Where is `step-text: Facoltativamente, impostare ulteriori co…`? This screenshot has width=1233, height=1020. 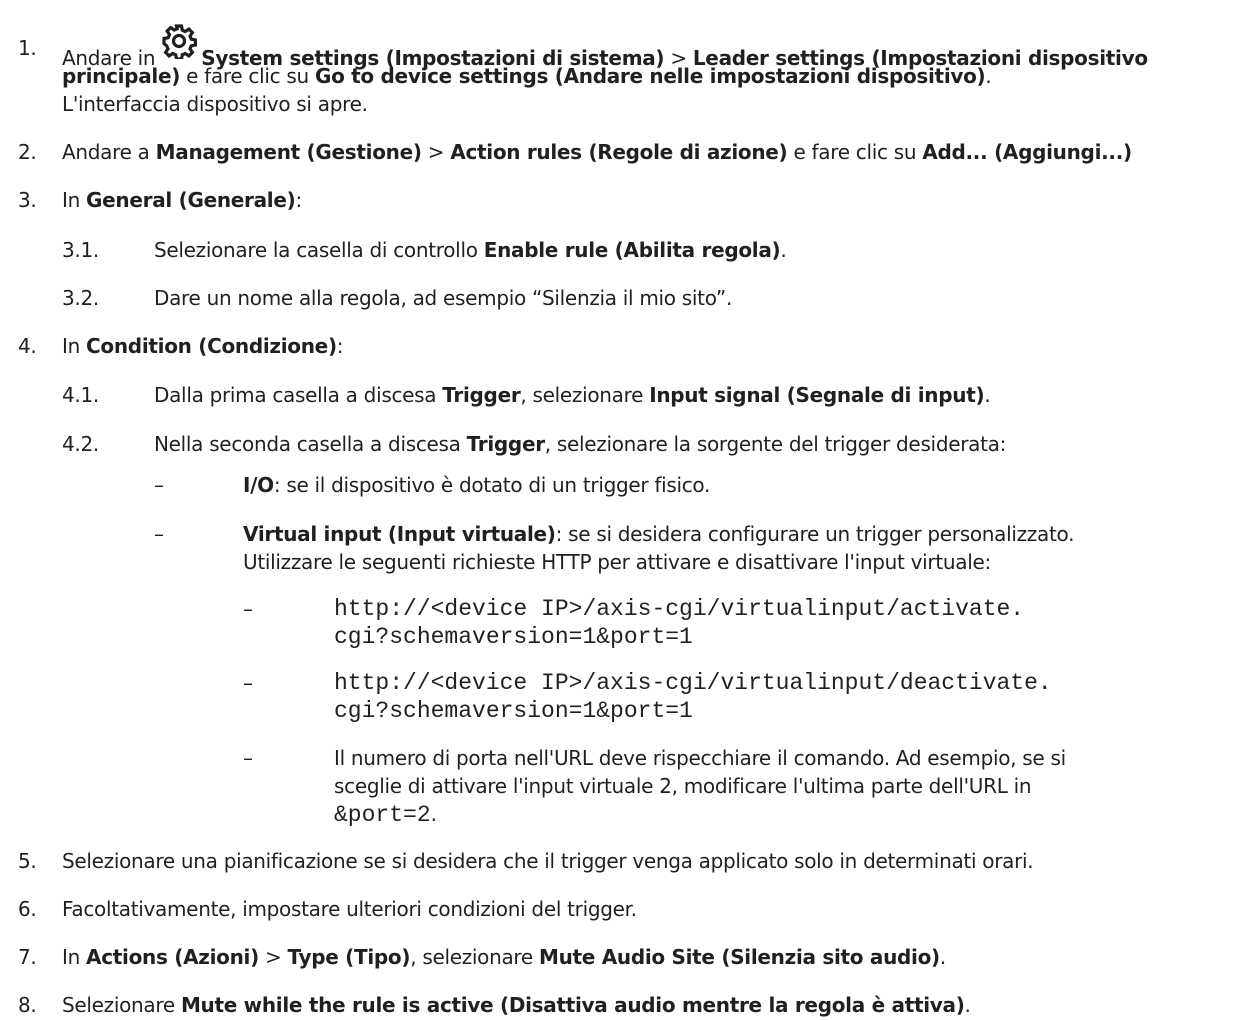 step-text: Facoltativamente, impostare ulteriori co… is located at coordinates (349, 909).